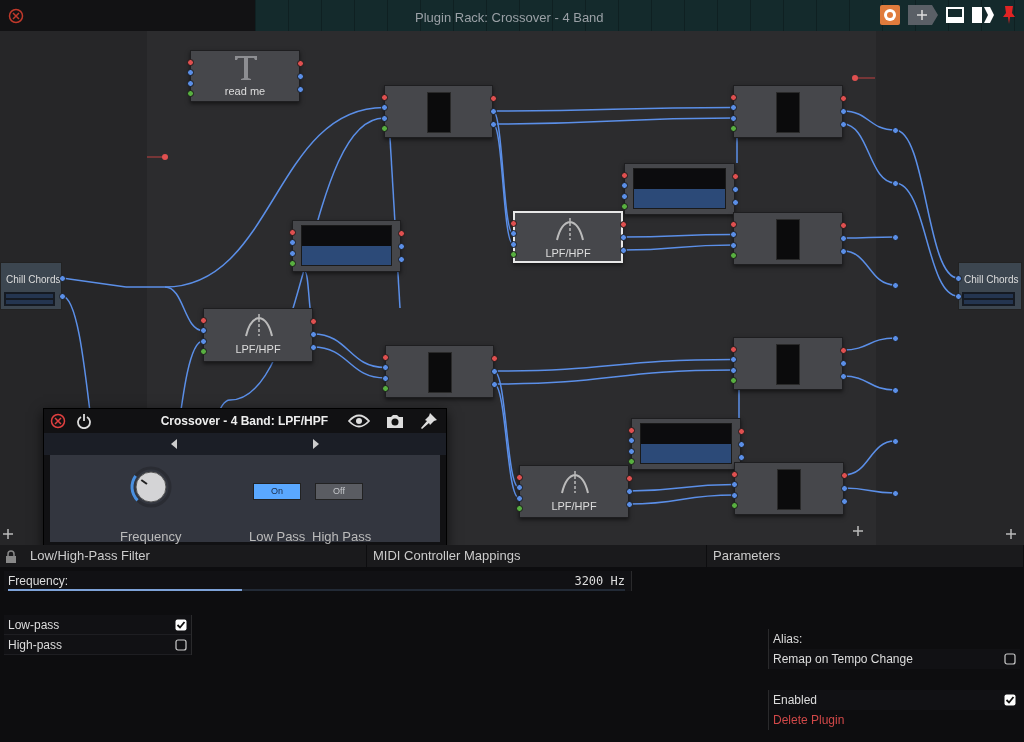 The image size is (1024, 742). What do you see at coordinates (894, 720) in the screenshot?
I see `delete-plugin-link: Delete Plugin` at bounding box center [894, 720].